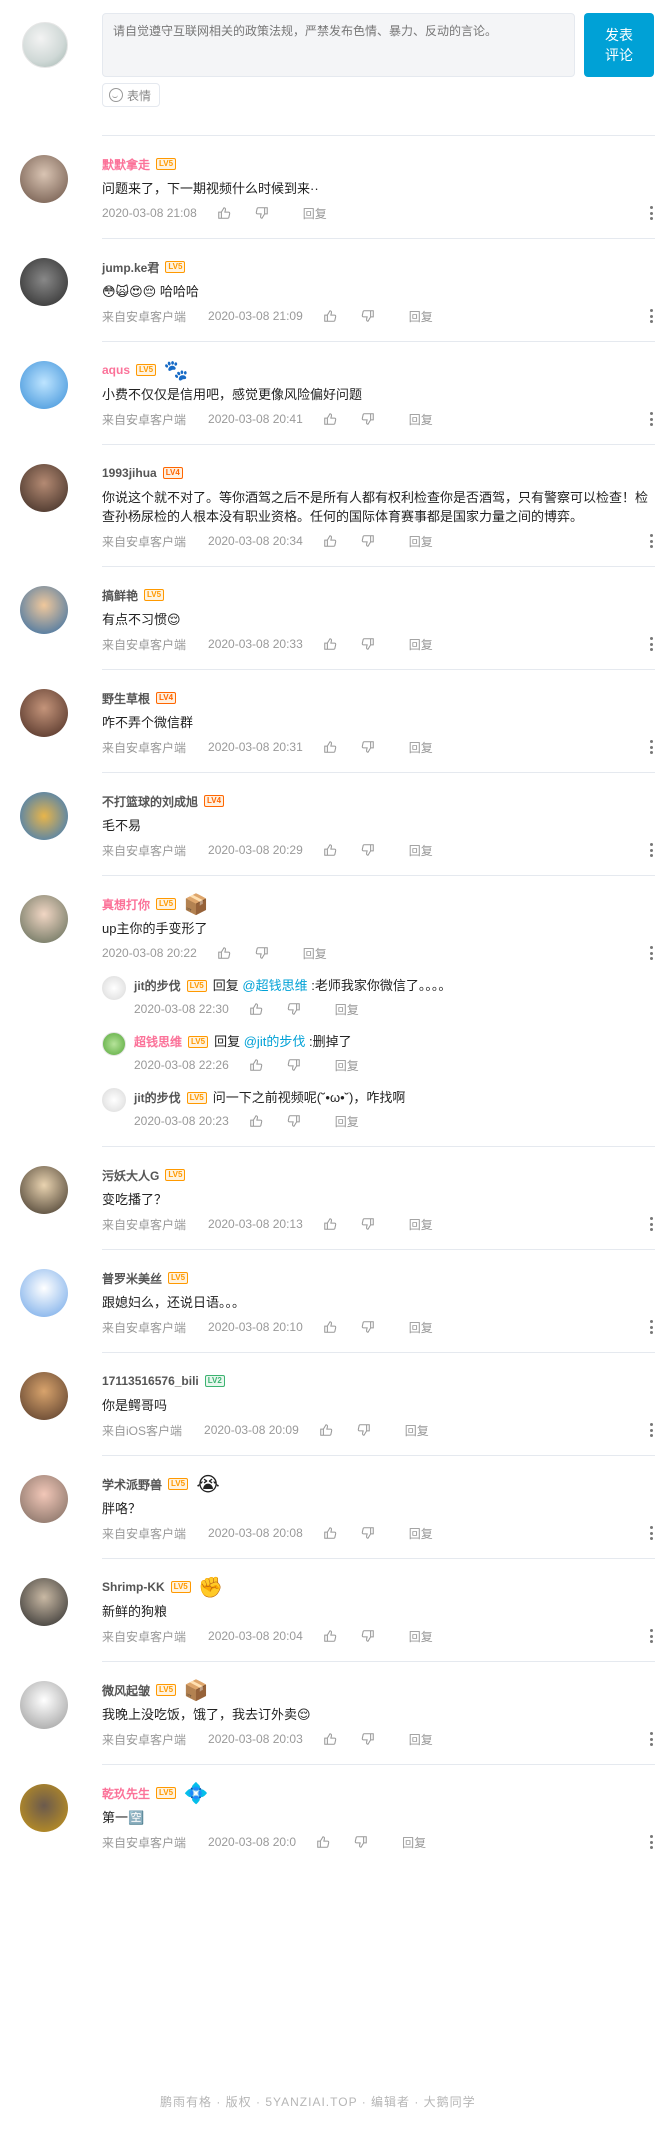 The width and height of the screenshot is (667, 2129). Describe the element at coordinates (132, 1278) in the screenshot. I see `username: 普罗米美丝` at that location.